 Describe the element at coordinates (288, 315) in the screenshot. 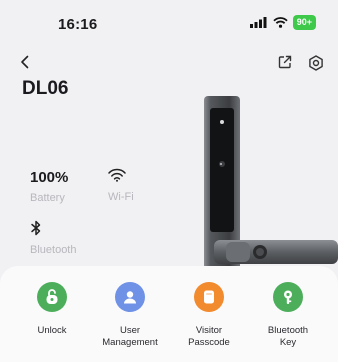

I see `bluetooth-key-action: Bluetooth Key` at that location.